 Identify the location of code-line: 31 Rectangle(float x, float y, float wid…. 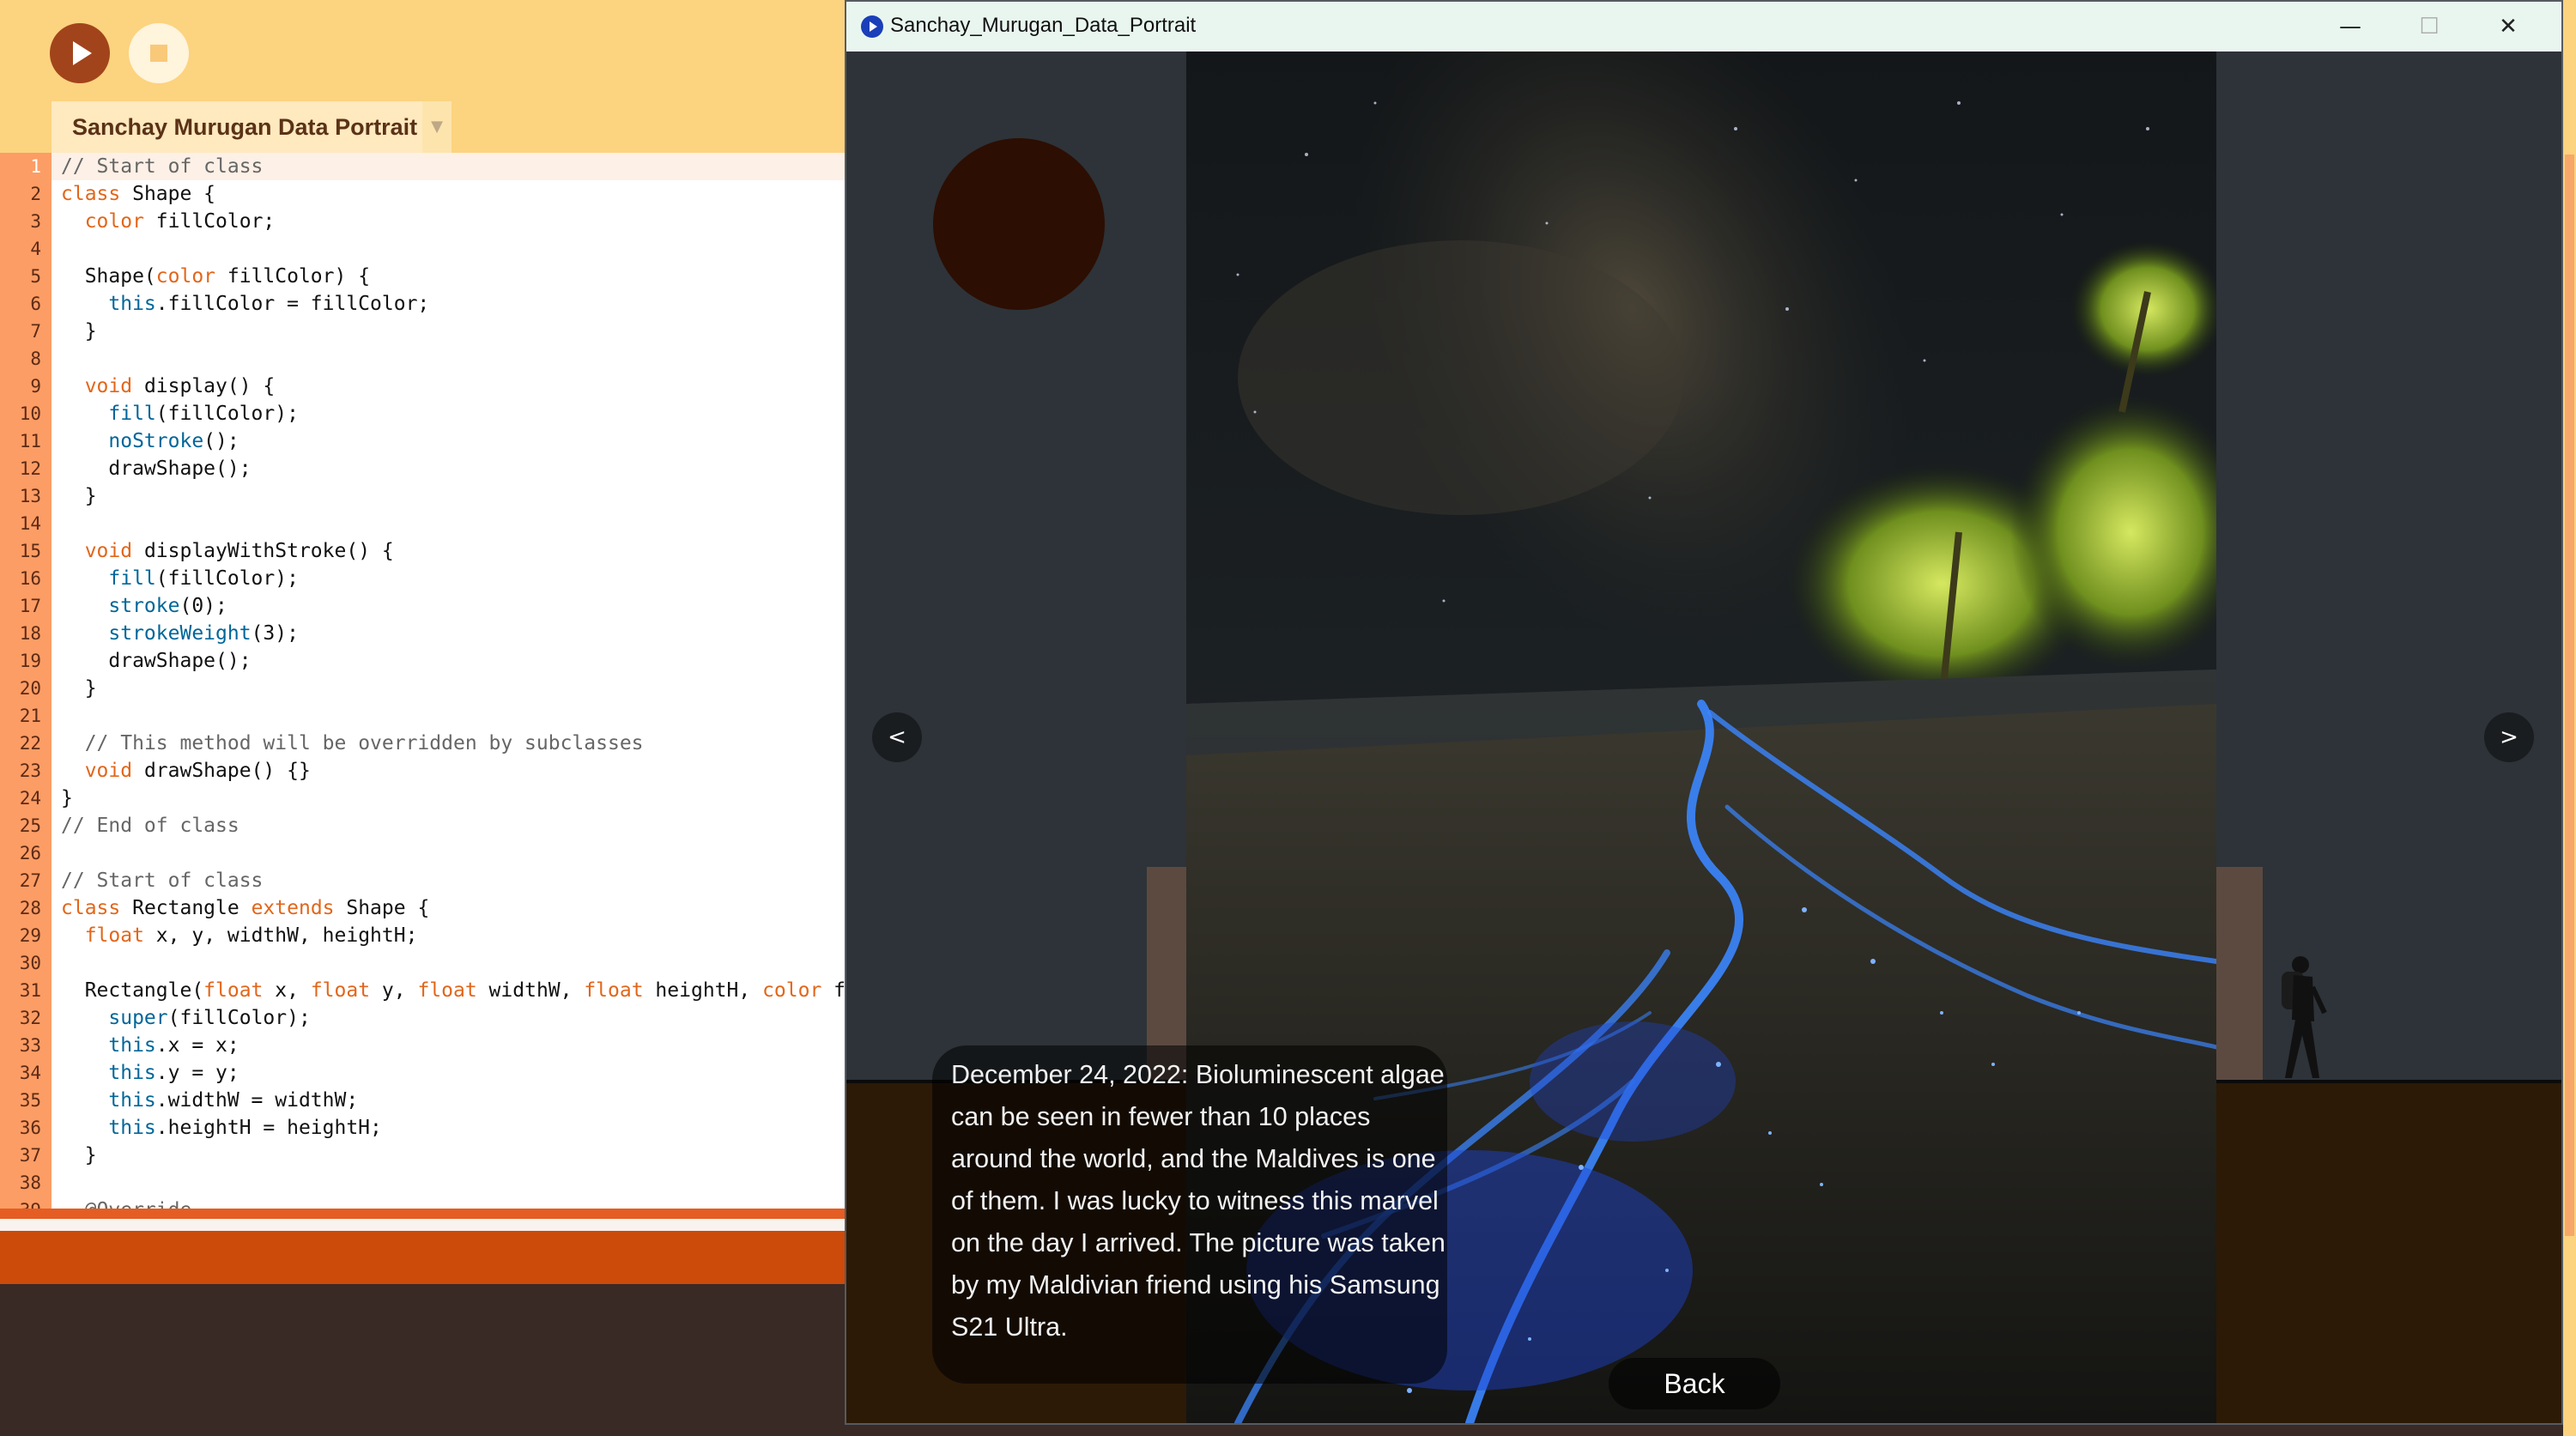
(423, 990).